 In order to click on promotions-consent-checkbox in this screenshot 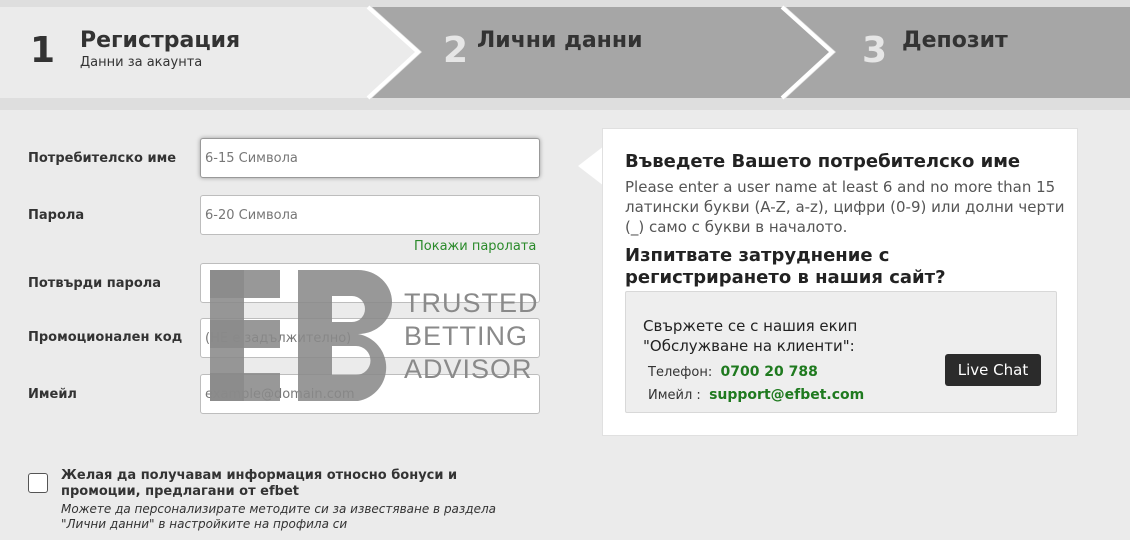, I will do `click(38, 483)`.